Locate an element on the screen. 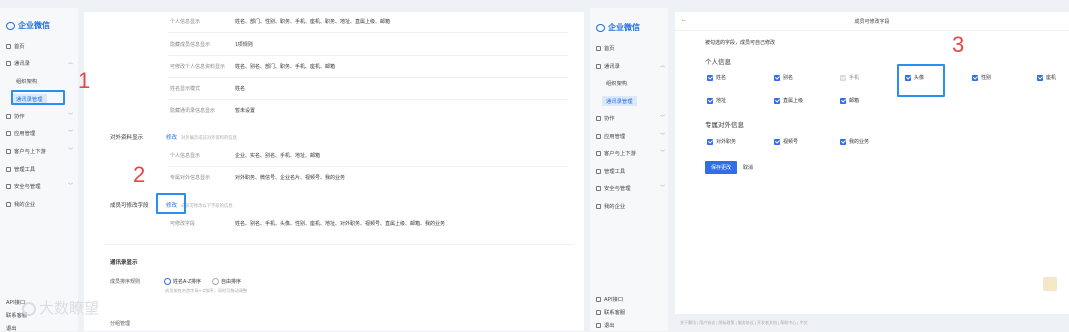  field-alias-checkbox: 别名 is located at coordinates (783, 77).